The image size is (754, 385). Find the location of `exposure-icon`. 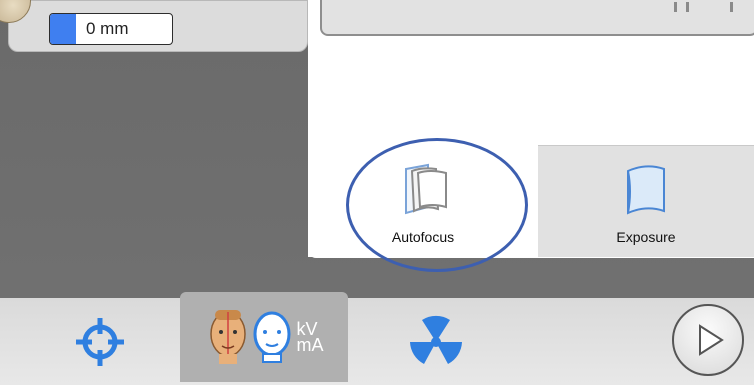

exposure-icon is located at coordinates (646, 190).